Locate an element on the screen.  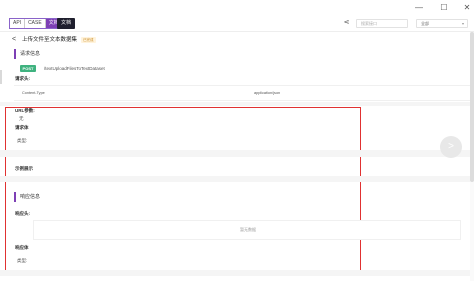
env-select: 全部 ▾ is located at coordinates (442, 23).